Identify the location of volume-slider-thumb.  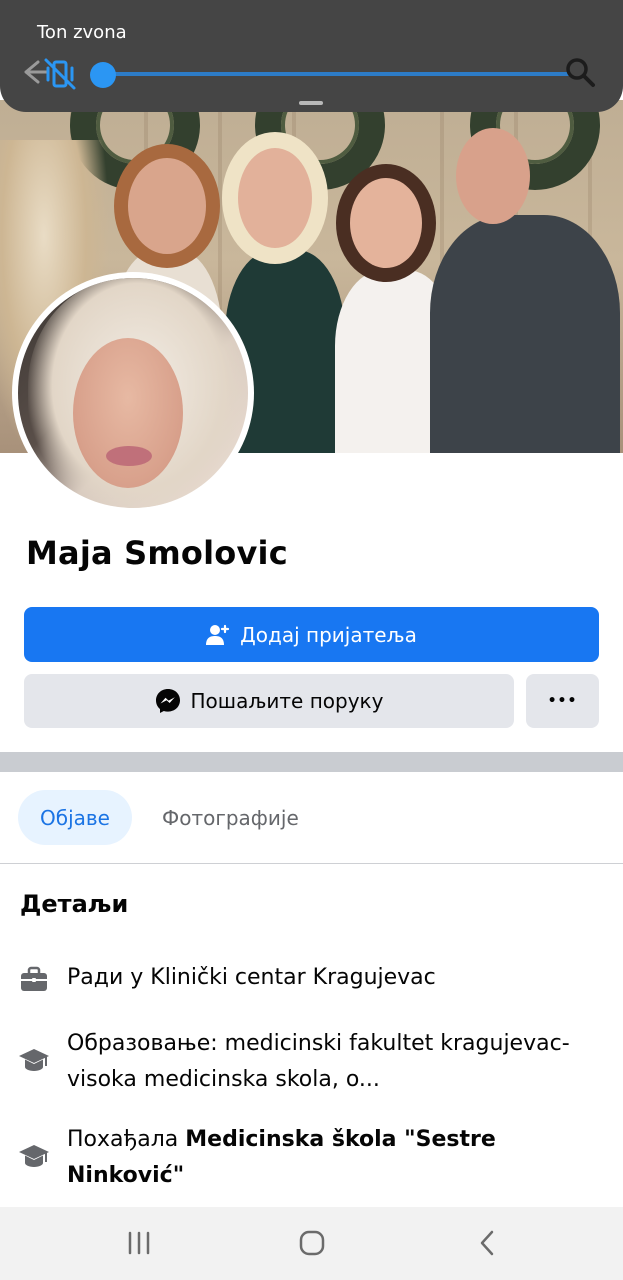
(103, 75).